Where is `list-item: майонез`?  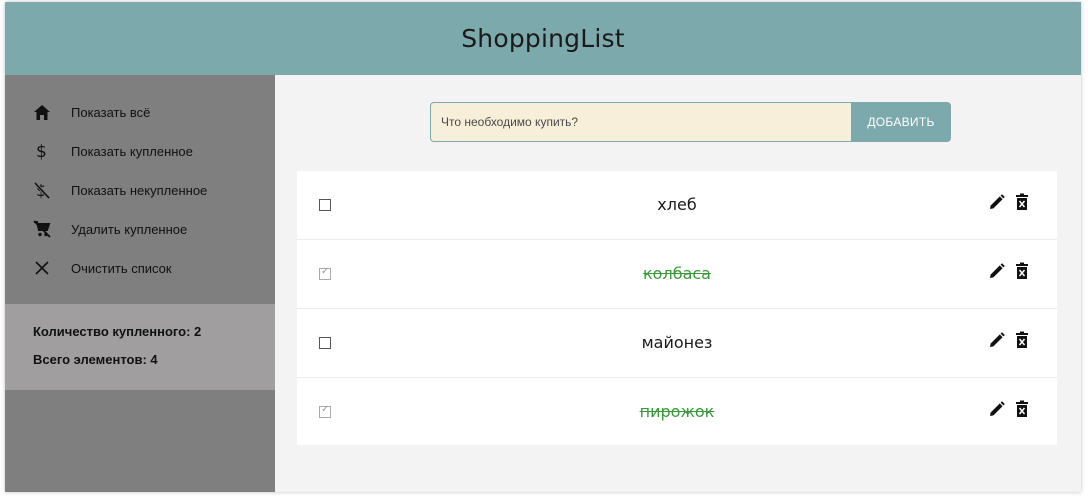
list-item: майонез is located at coordinates (677, 343).